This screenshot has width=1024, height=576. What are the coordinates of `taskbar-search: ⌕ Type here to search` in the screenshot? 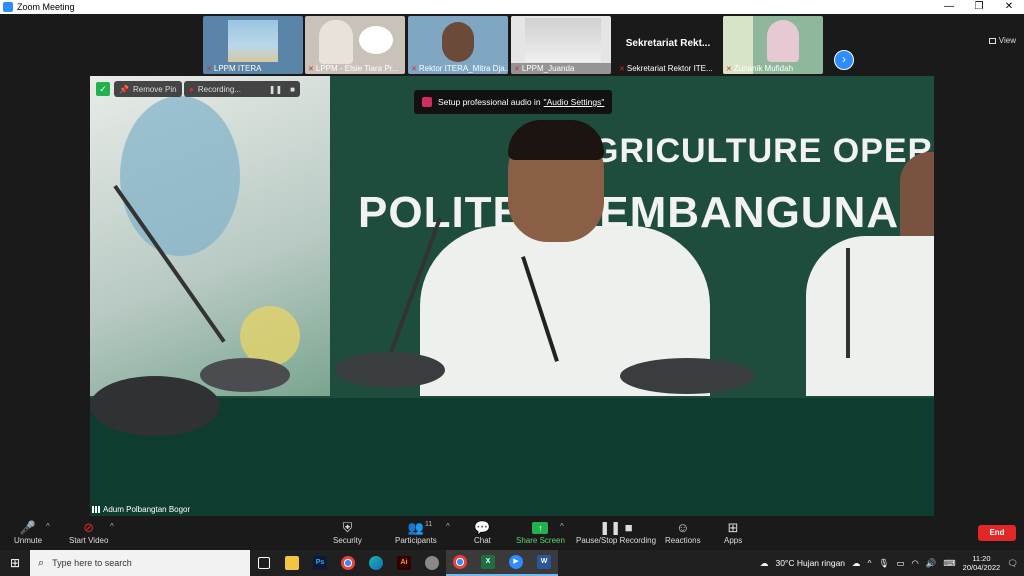 It's located at (140, 563).